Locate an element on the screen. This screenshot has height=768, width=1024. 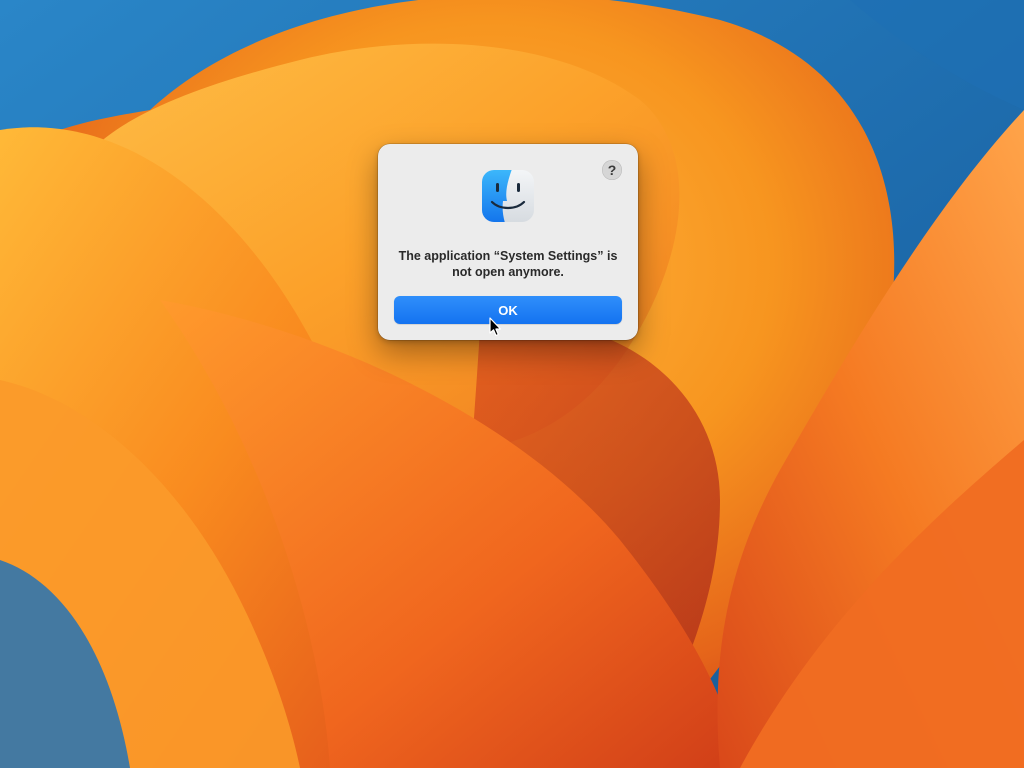
ok-button-label: OK is located at coordinates (508, 310).